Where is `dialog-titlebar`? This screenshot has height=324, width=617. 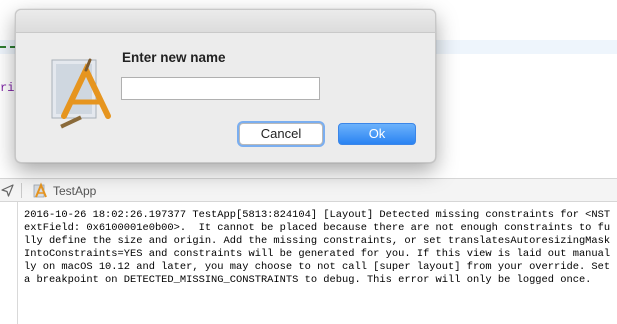
dialog-titlebar is located at coordinates (225, 21).